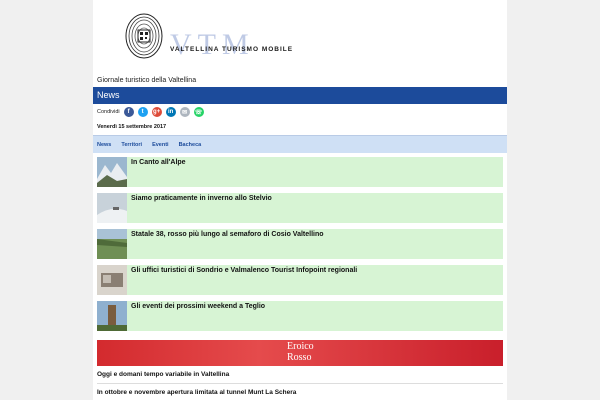 The width and height of the screenshot is (600, 400). Describe the element at coordinates (198, 112) in the screenshot. I see `whatsapp-icon: ☏` at that location.